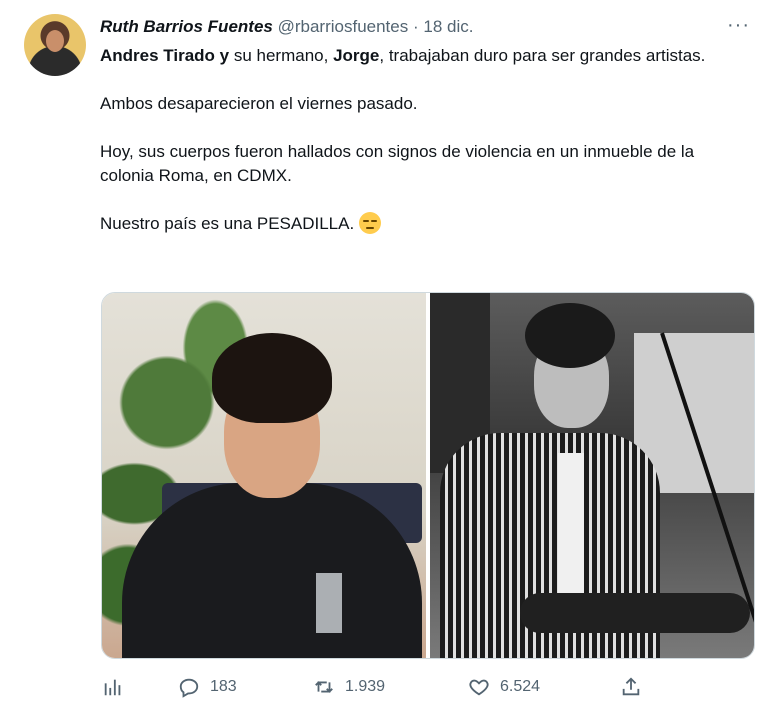 The width and height of the screenshot is (768, 717). I want to click on analytics-icon, so click(113, 687).